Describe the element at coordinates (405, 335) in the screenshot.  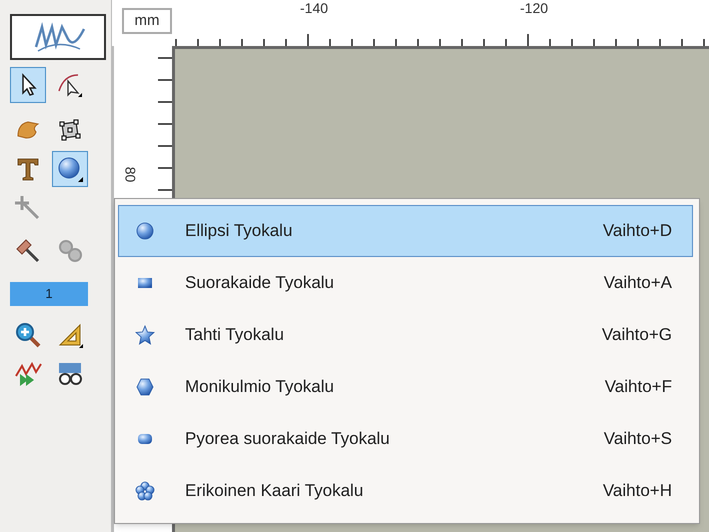
I see `menu-item: Tahti Tyokalu Vaihto+G` at that location.